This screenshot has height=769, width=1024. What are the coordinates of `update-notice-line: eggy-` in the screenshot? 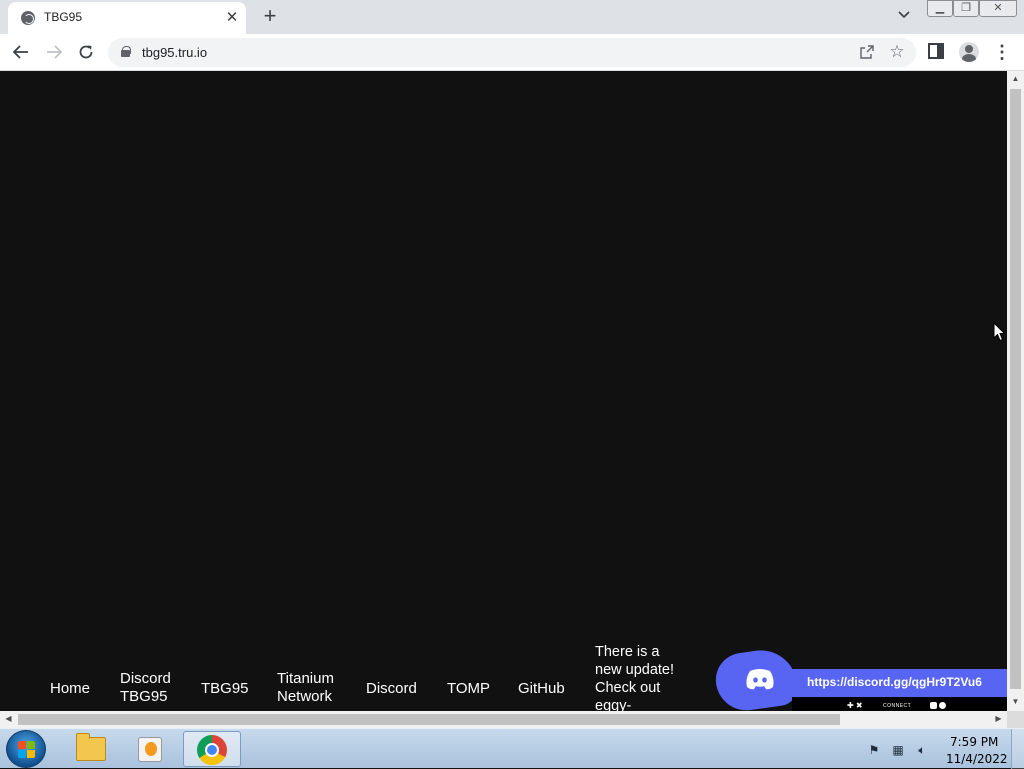 It's located at (613, 704).